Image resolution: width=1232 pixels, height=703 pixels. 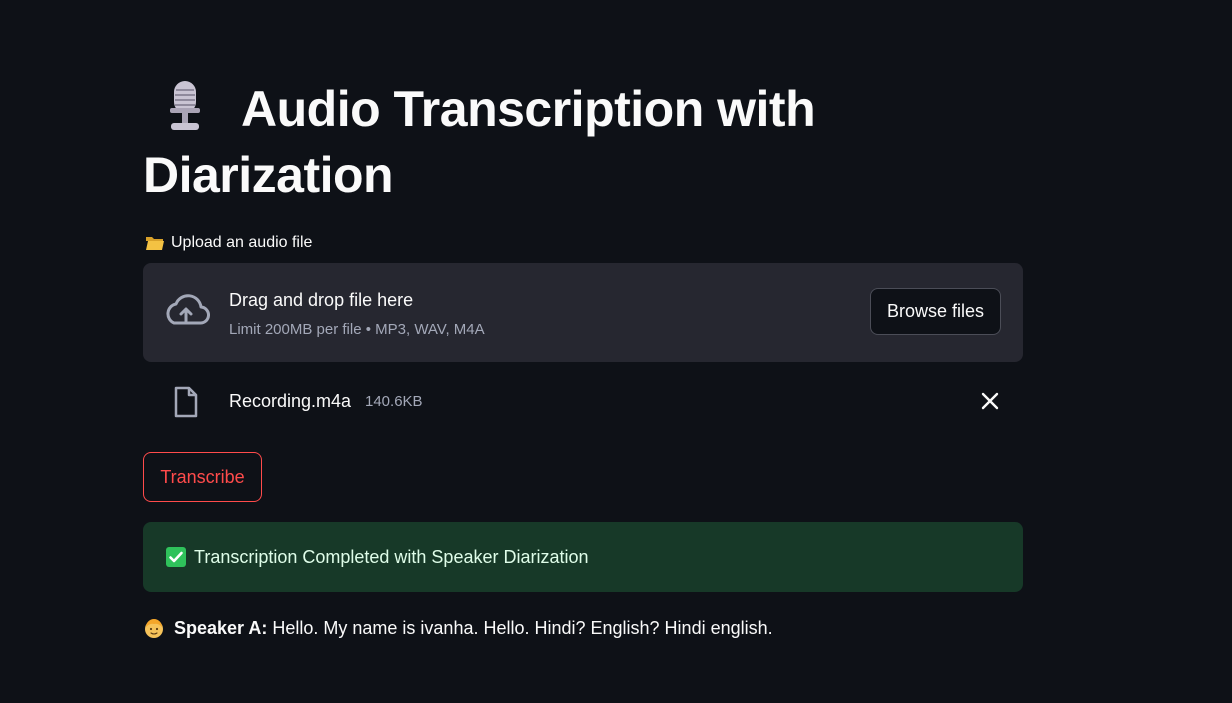 I want to click on page-title-text: Audio Transcription with Diarization, so click(x=479, y=142).